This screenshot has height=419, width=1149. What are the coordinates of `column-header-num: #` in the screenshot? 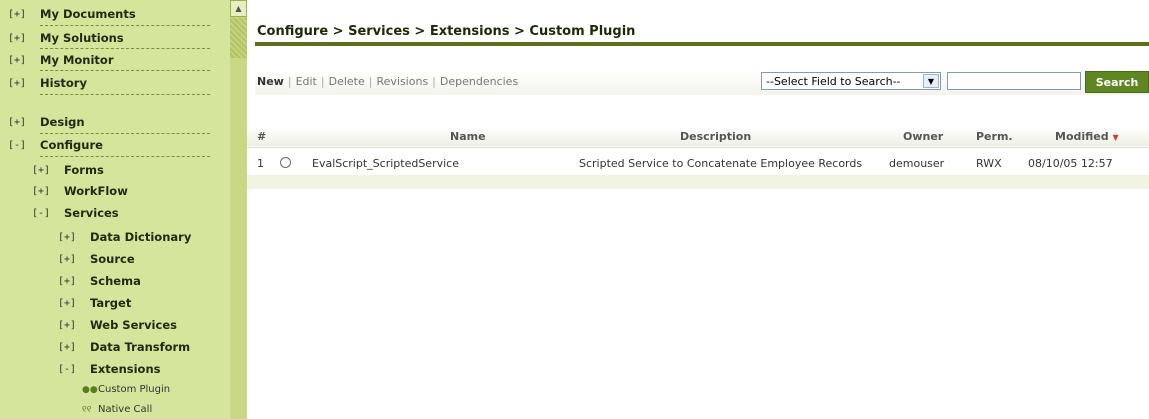 It's located at (262, 136).